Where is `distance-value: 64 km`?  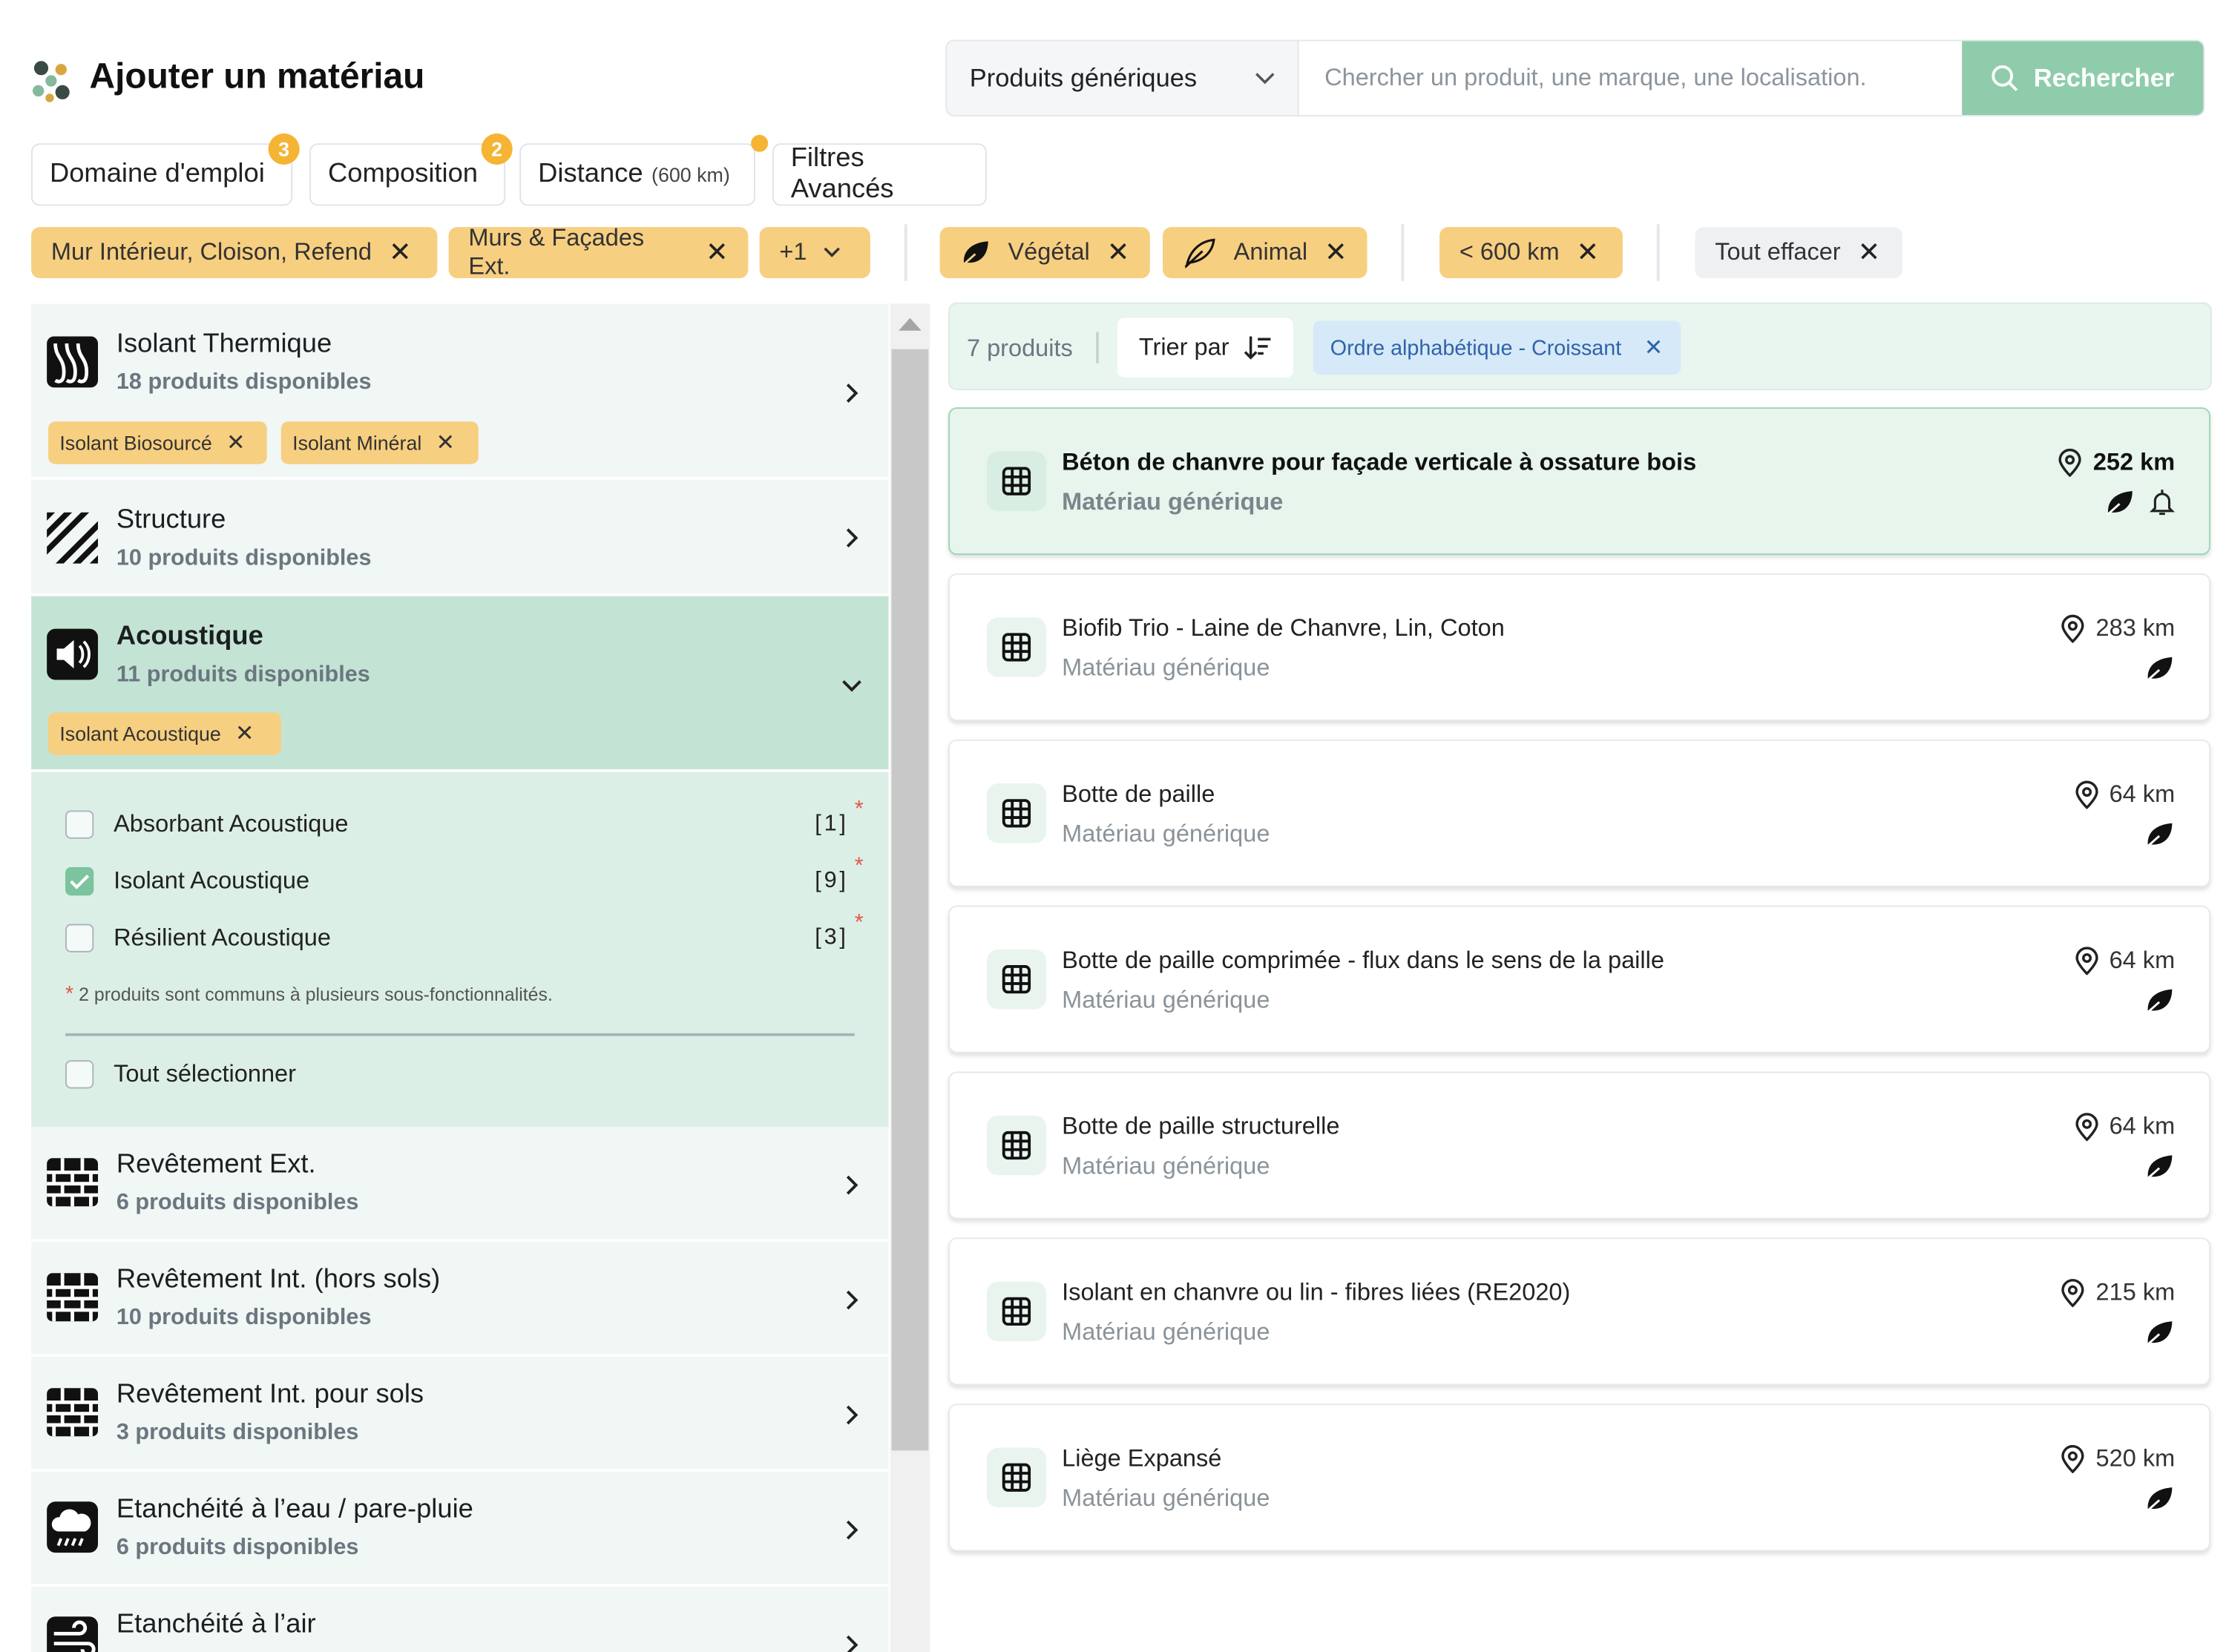
distance-value: 64 km is located at coordinates (2142, 794).